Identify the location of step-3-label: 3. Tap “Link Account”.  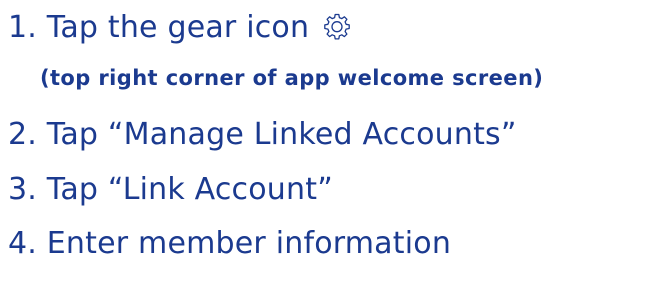
(170, 189).